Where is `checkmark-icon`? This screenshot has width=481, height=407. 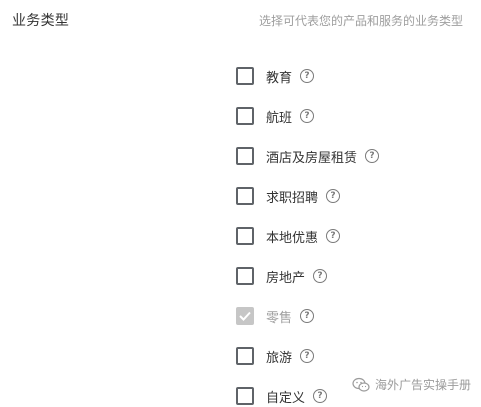
checkmark-icon is located at coordinates (245, 316).